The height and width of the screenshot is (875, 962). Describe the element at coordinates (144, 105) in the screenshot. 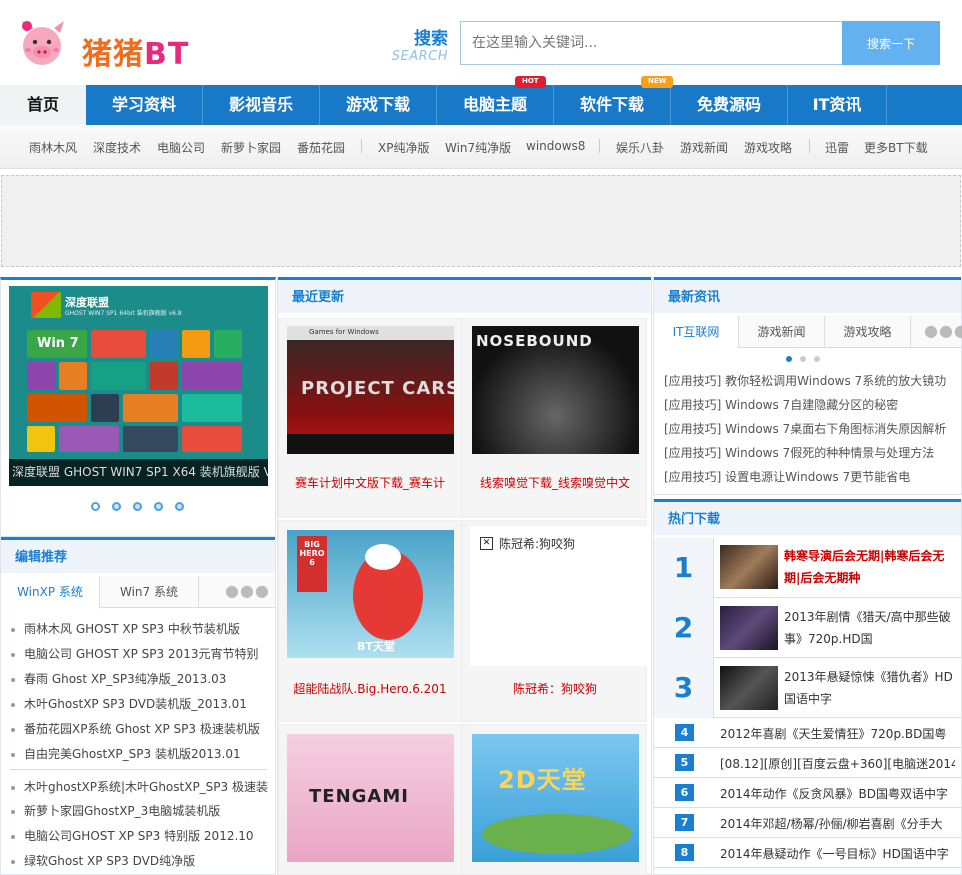

I see `nav-item-study: 学习资料` at that location.